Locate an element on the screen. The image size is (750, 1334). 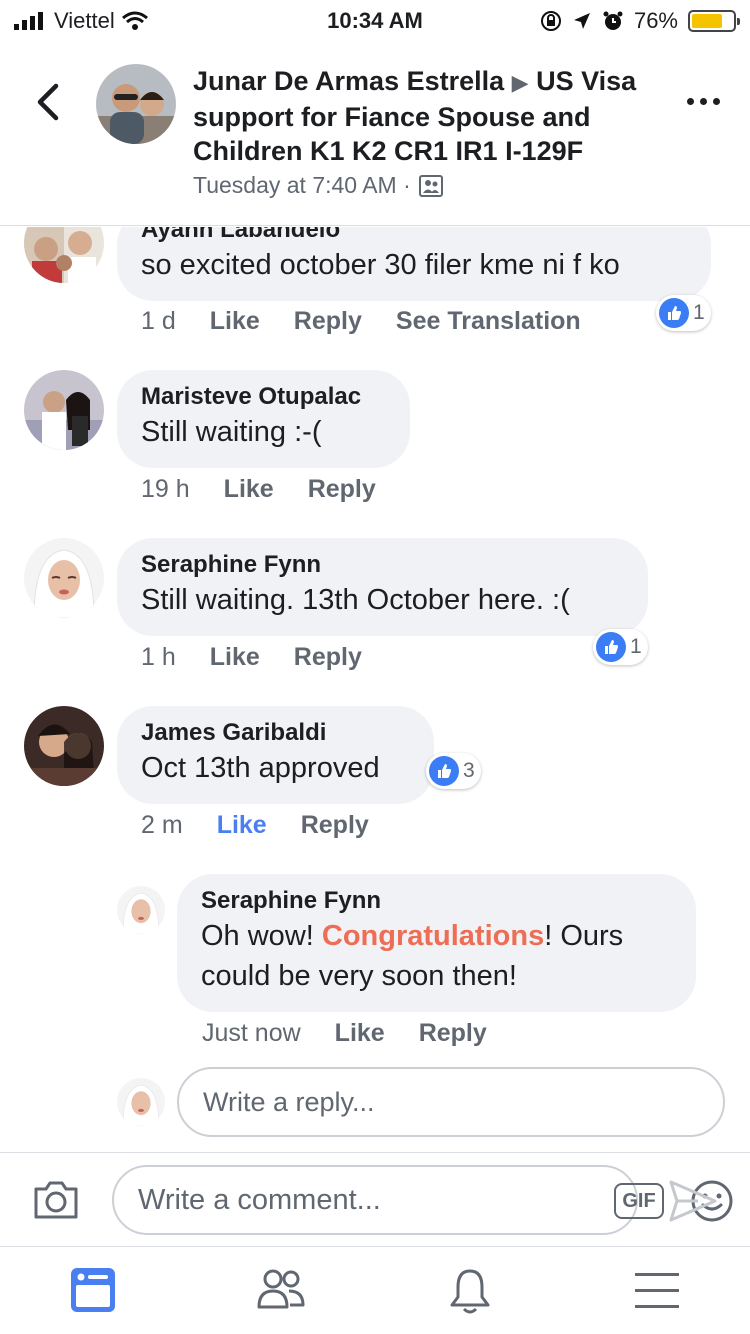
alarm-icon is located at coordinates (613, 20).